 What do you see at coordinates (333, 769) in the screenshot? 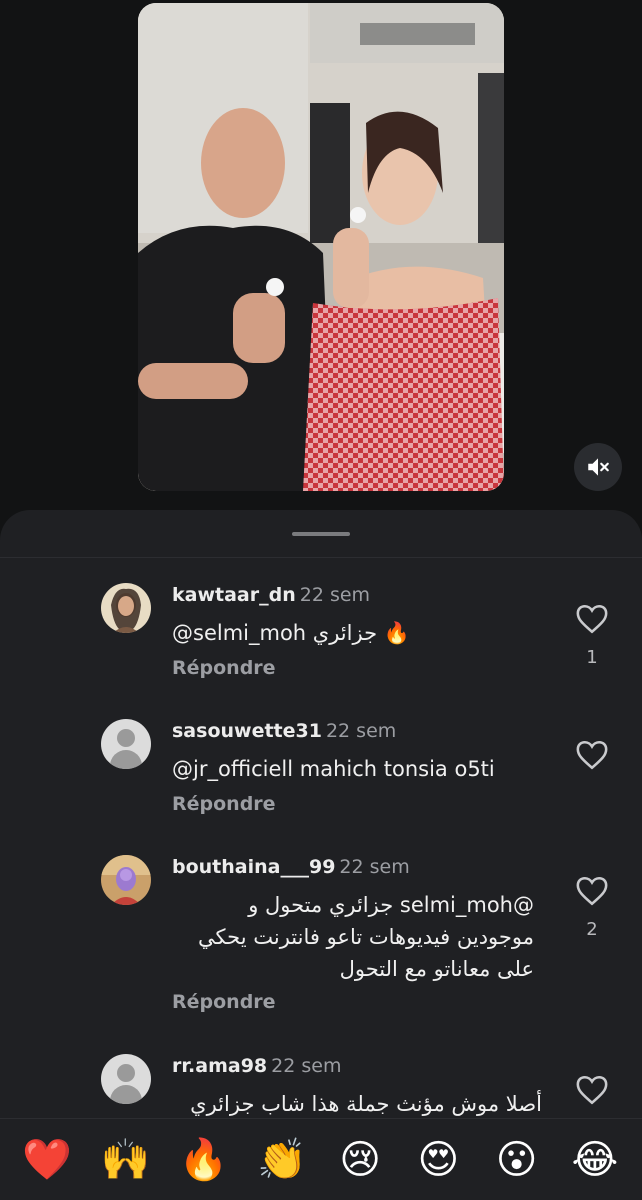
I see `comment-text: @jr_officiell mahich tonsia o5ti` at bounding box center [333, 769].